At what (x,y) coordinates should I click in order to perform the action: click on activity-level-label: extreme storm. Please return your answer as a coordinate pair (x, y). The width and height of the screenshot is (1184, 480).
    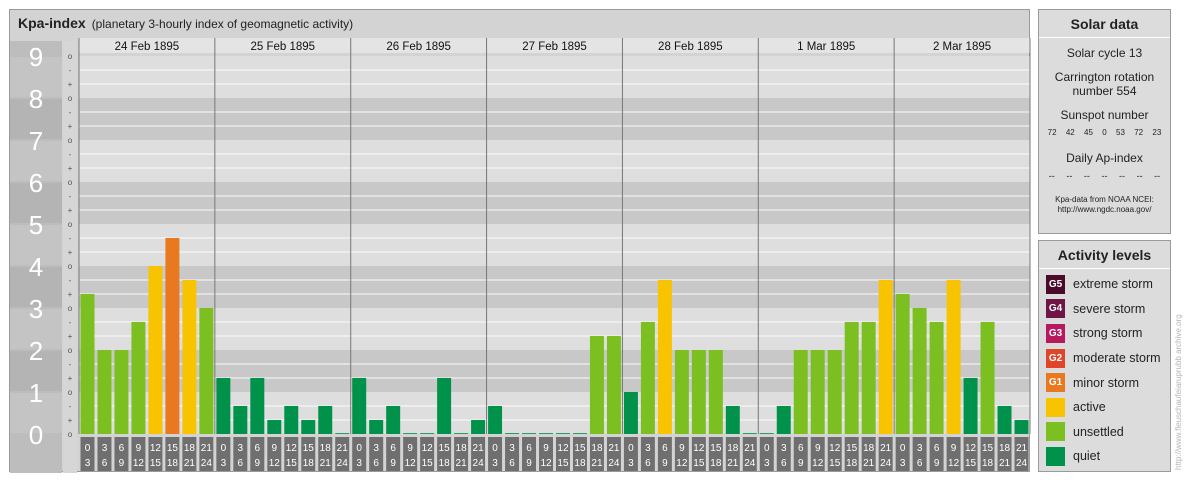
    Looking at the image, I should click on (1113, 284).